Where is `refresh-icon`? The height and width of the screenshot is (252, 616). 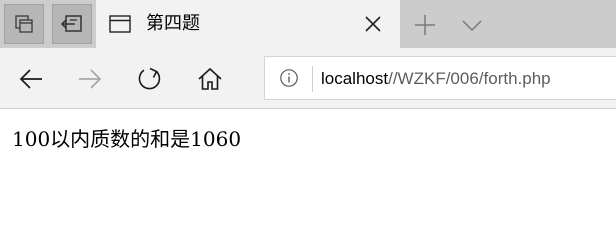
refresh-icon is located at coordinates (150, 79).